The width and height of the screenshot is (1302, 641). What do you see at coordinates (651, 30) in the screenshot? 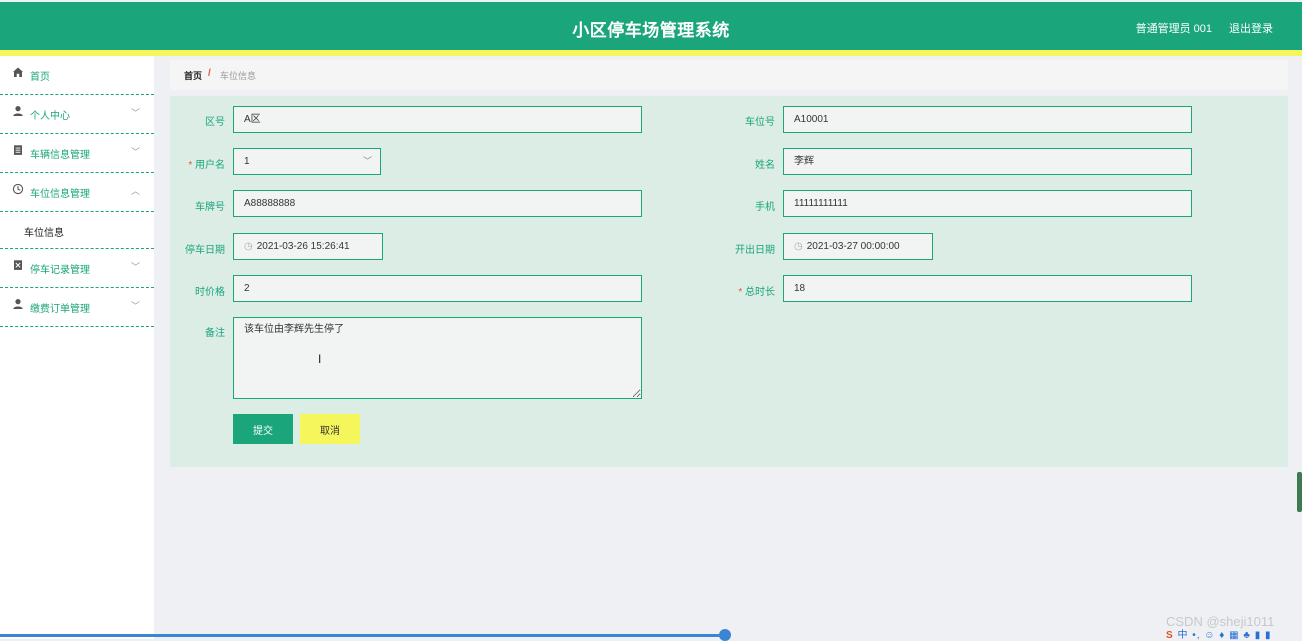
I see `app-title: 小区停车场管理系统` at bounding box center [651, 30].